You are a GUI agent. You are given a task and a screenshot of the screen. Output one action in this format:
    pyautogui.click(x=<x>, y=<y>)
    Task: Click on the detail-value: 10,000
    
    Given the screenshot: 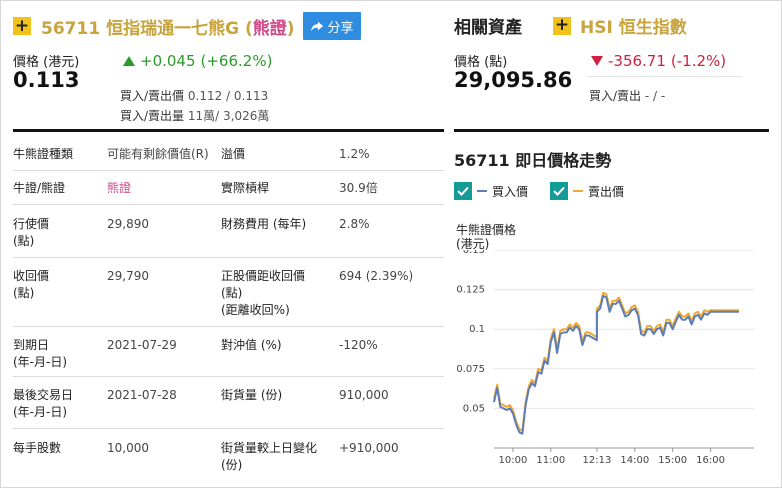 What is the action you would take?
    pyautogui.click(x=128, y=448)
    